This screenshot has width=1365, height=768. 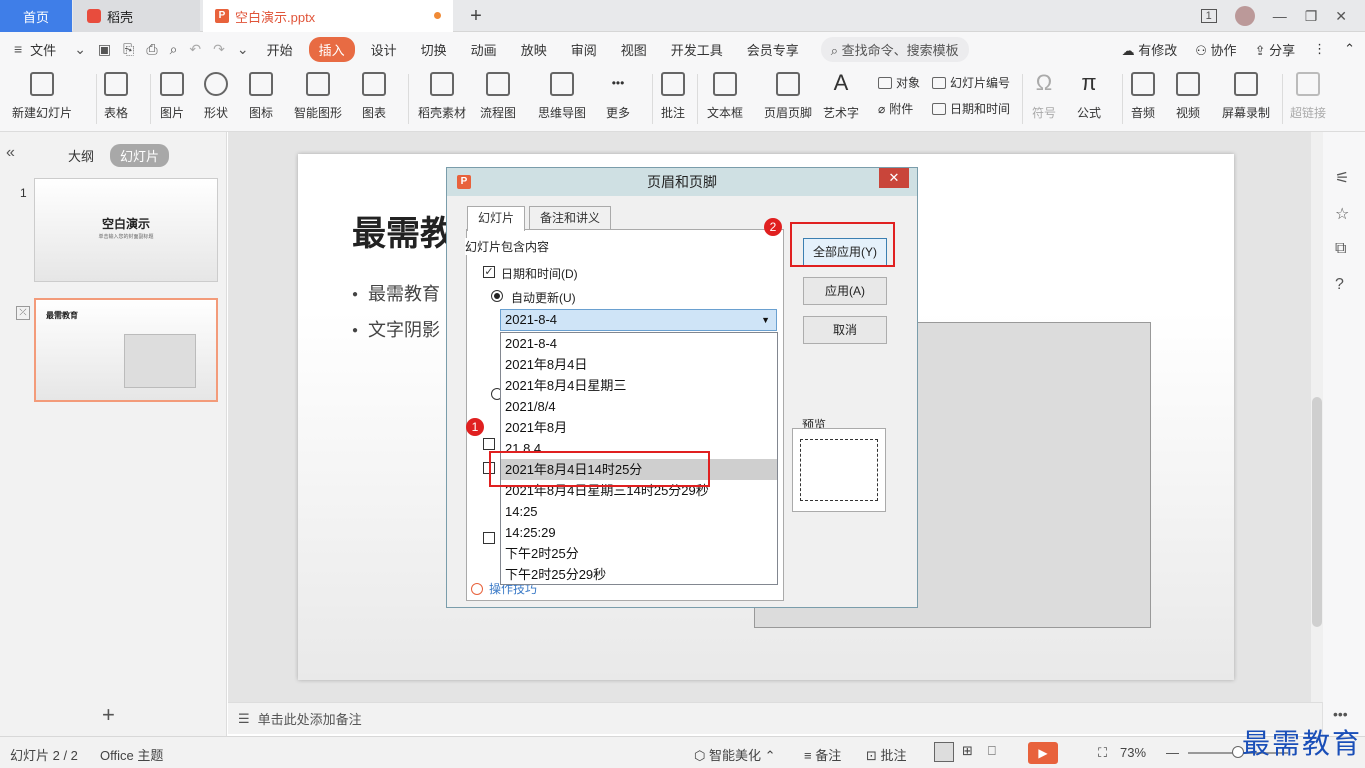 I want to click on symbol-button: Ω 符号, so click(x=1044, y=94).